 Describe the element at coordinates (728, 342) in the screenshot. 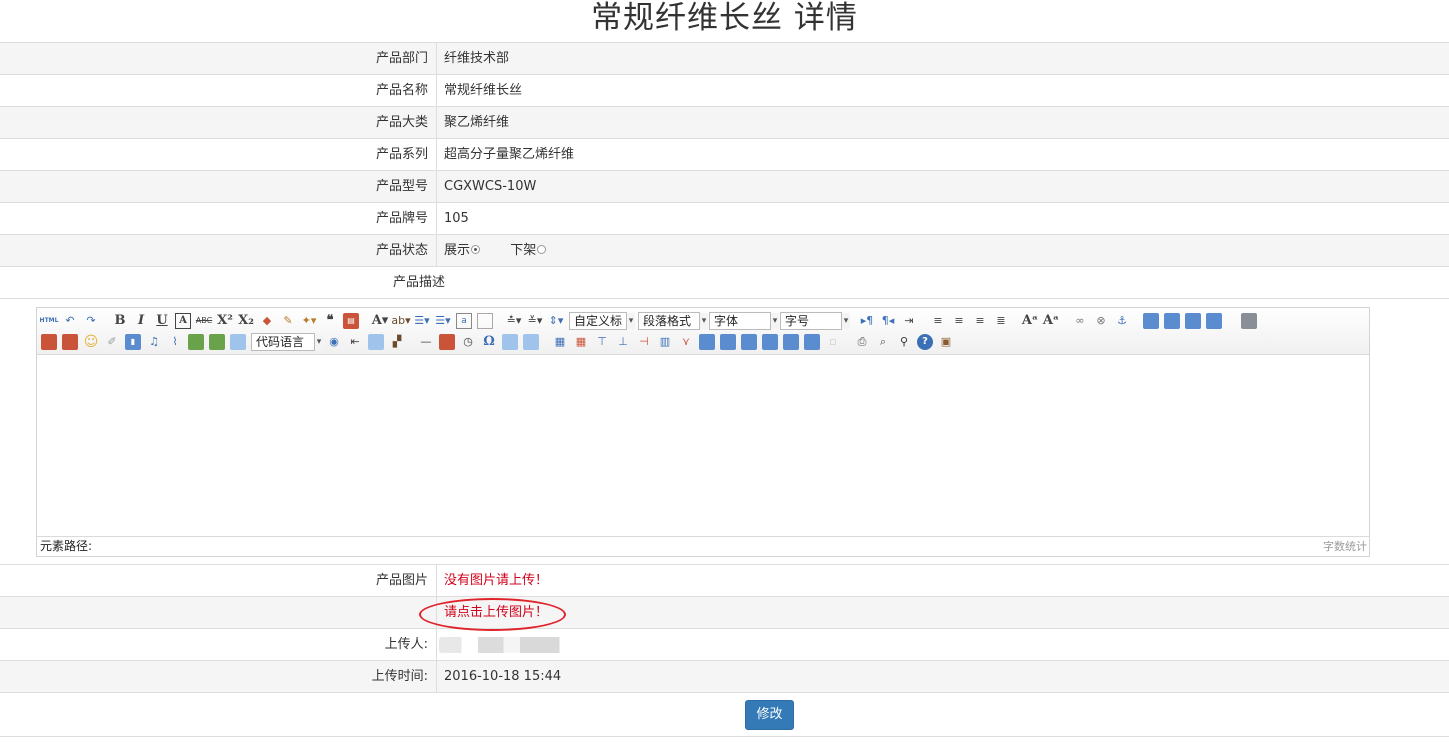

I see `mergeright-icon` at that location.